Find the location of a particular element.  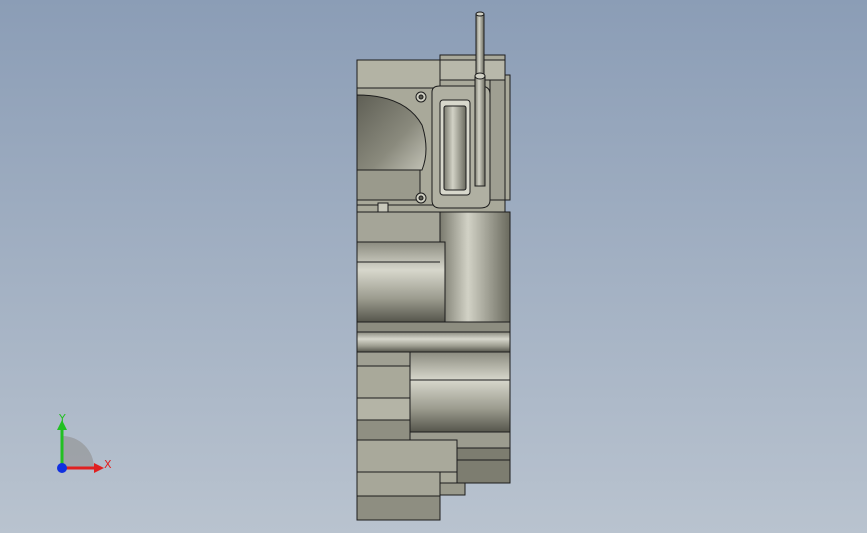

x-axis-label: X is located at coordinates (108, 464).